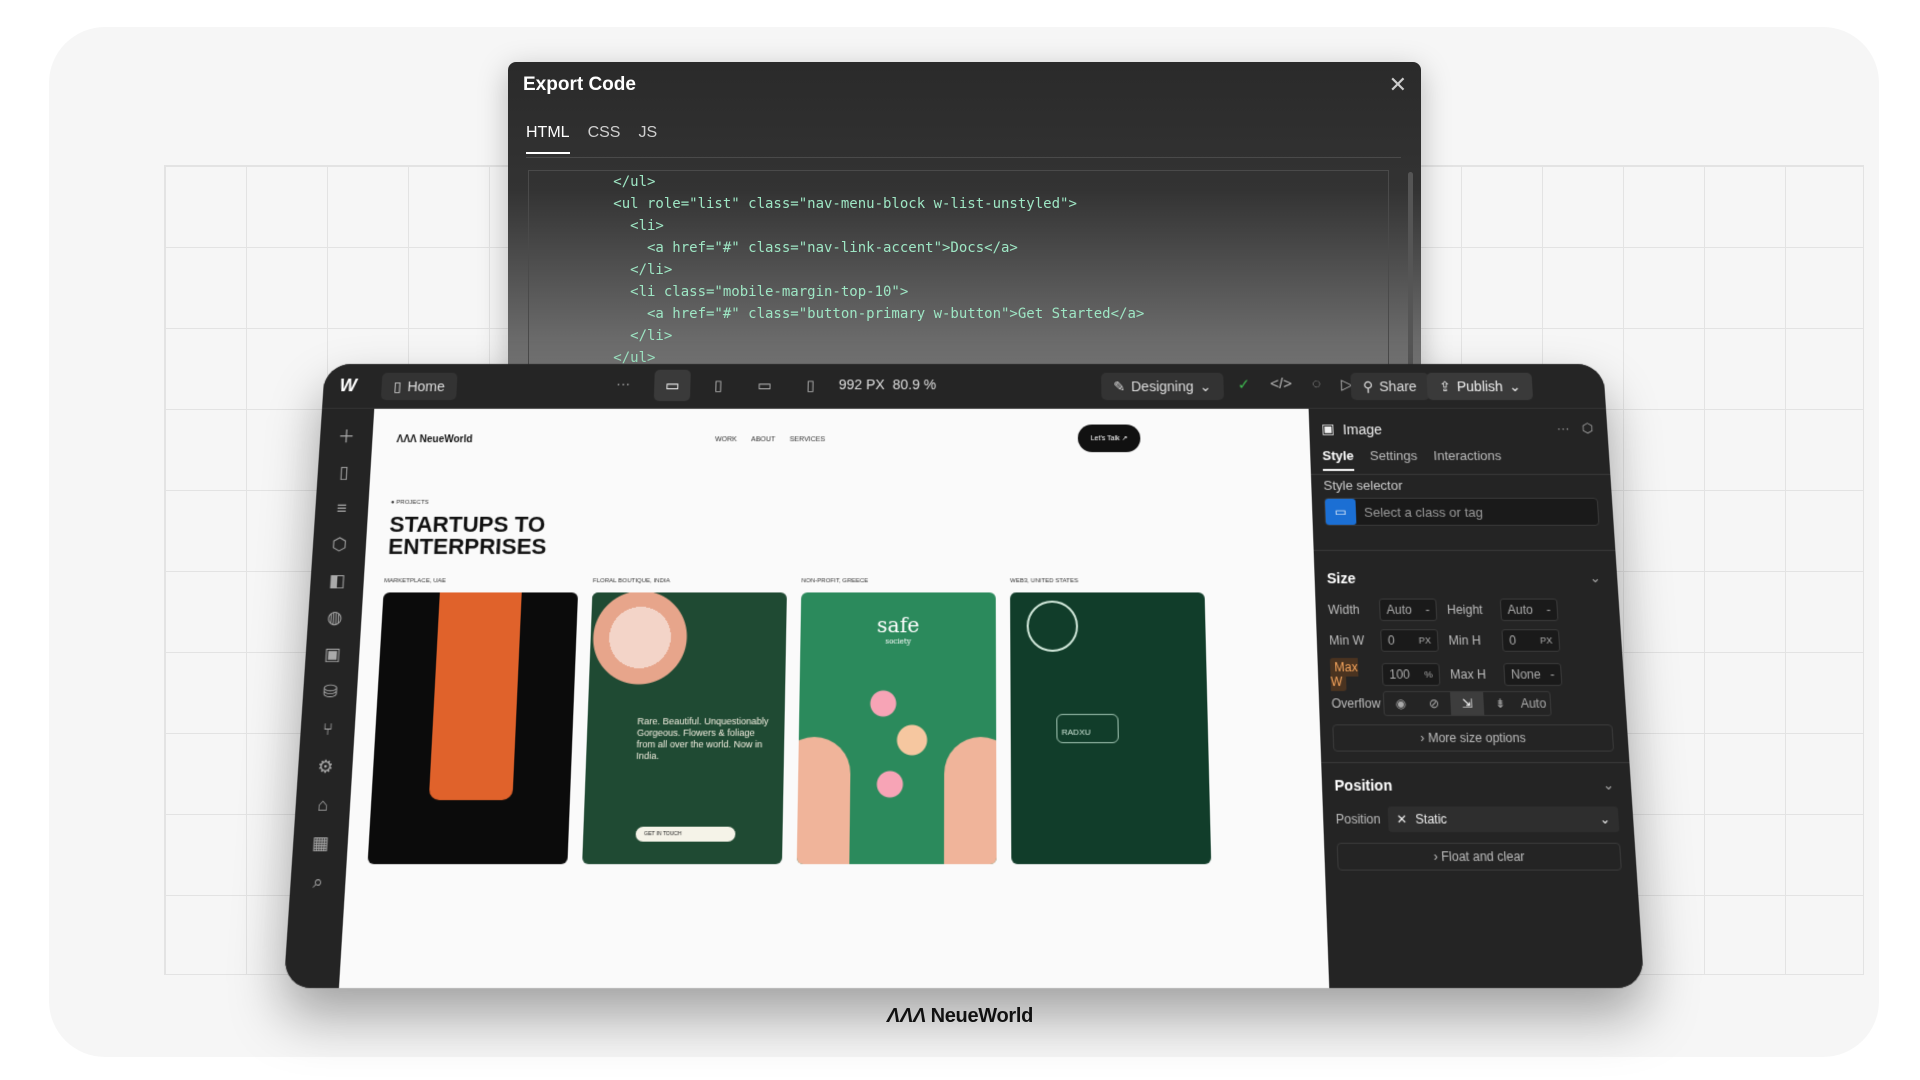  I want to click on publish-button: ⇪ Publish ⌄, so click(1480, 386).